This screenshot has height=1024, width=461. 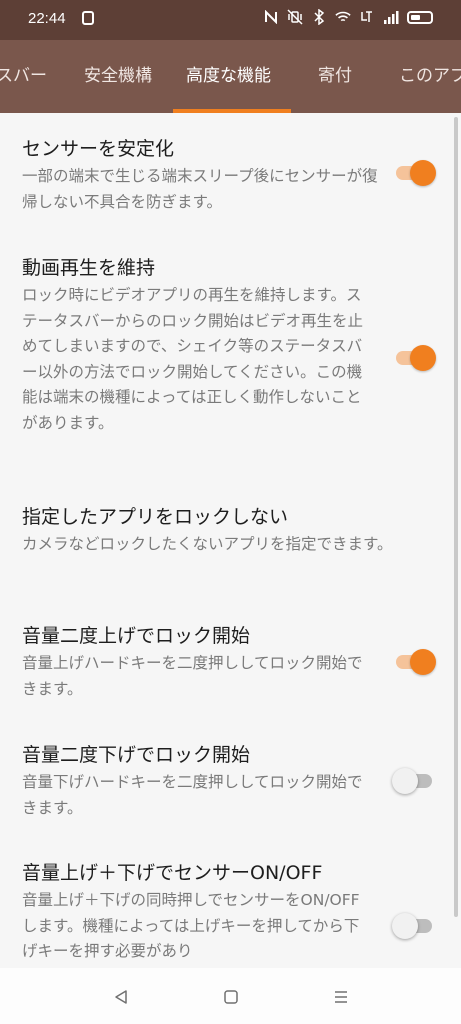 I want to click on volume-up-twice-toggle, so click(x=415, y=661).